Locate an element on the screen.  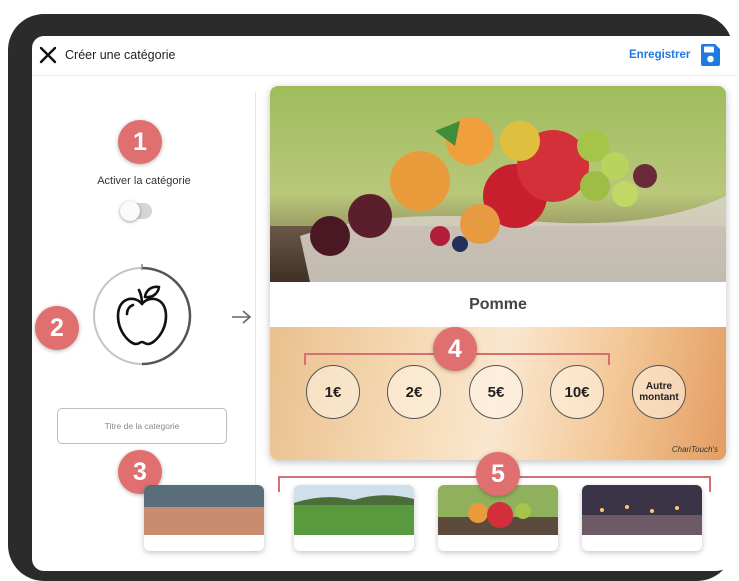
thumbnail-candles is located at coordinates (642, 518).